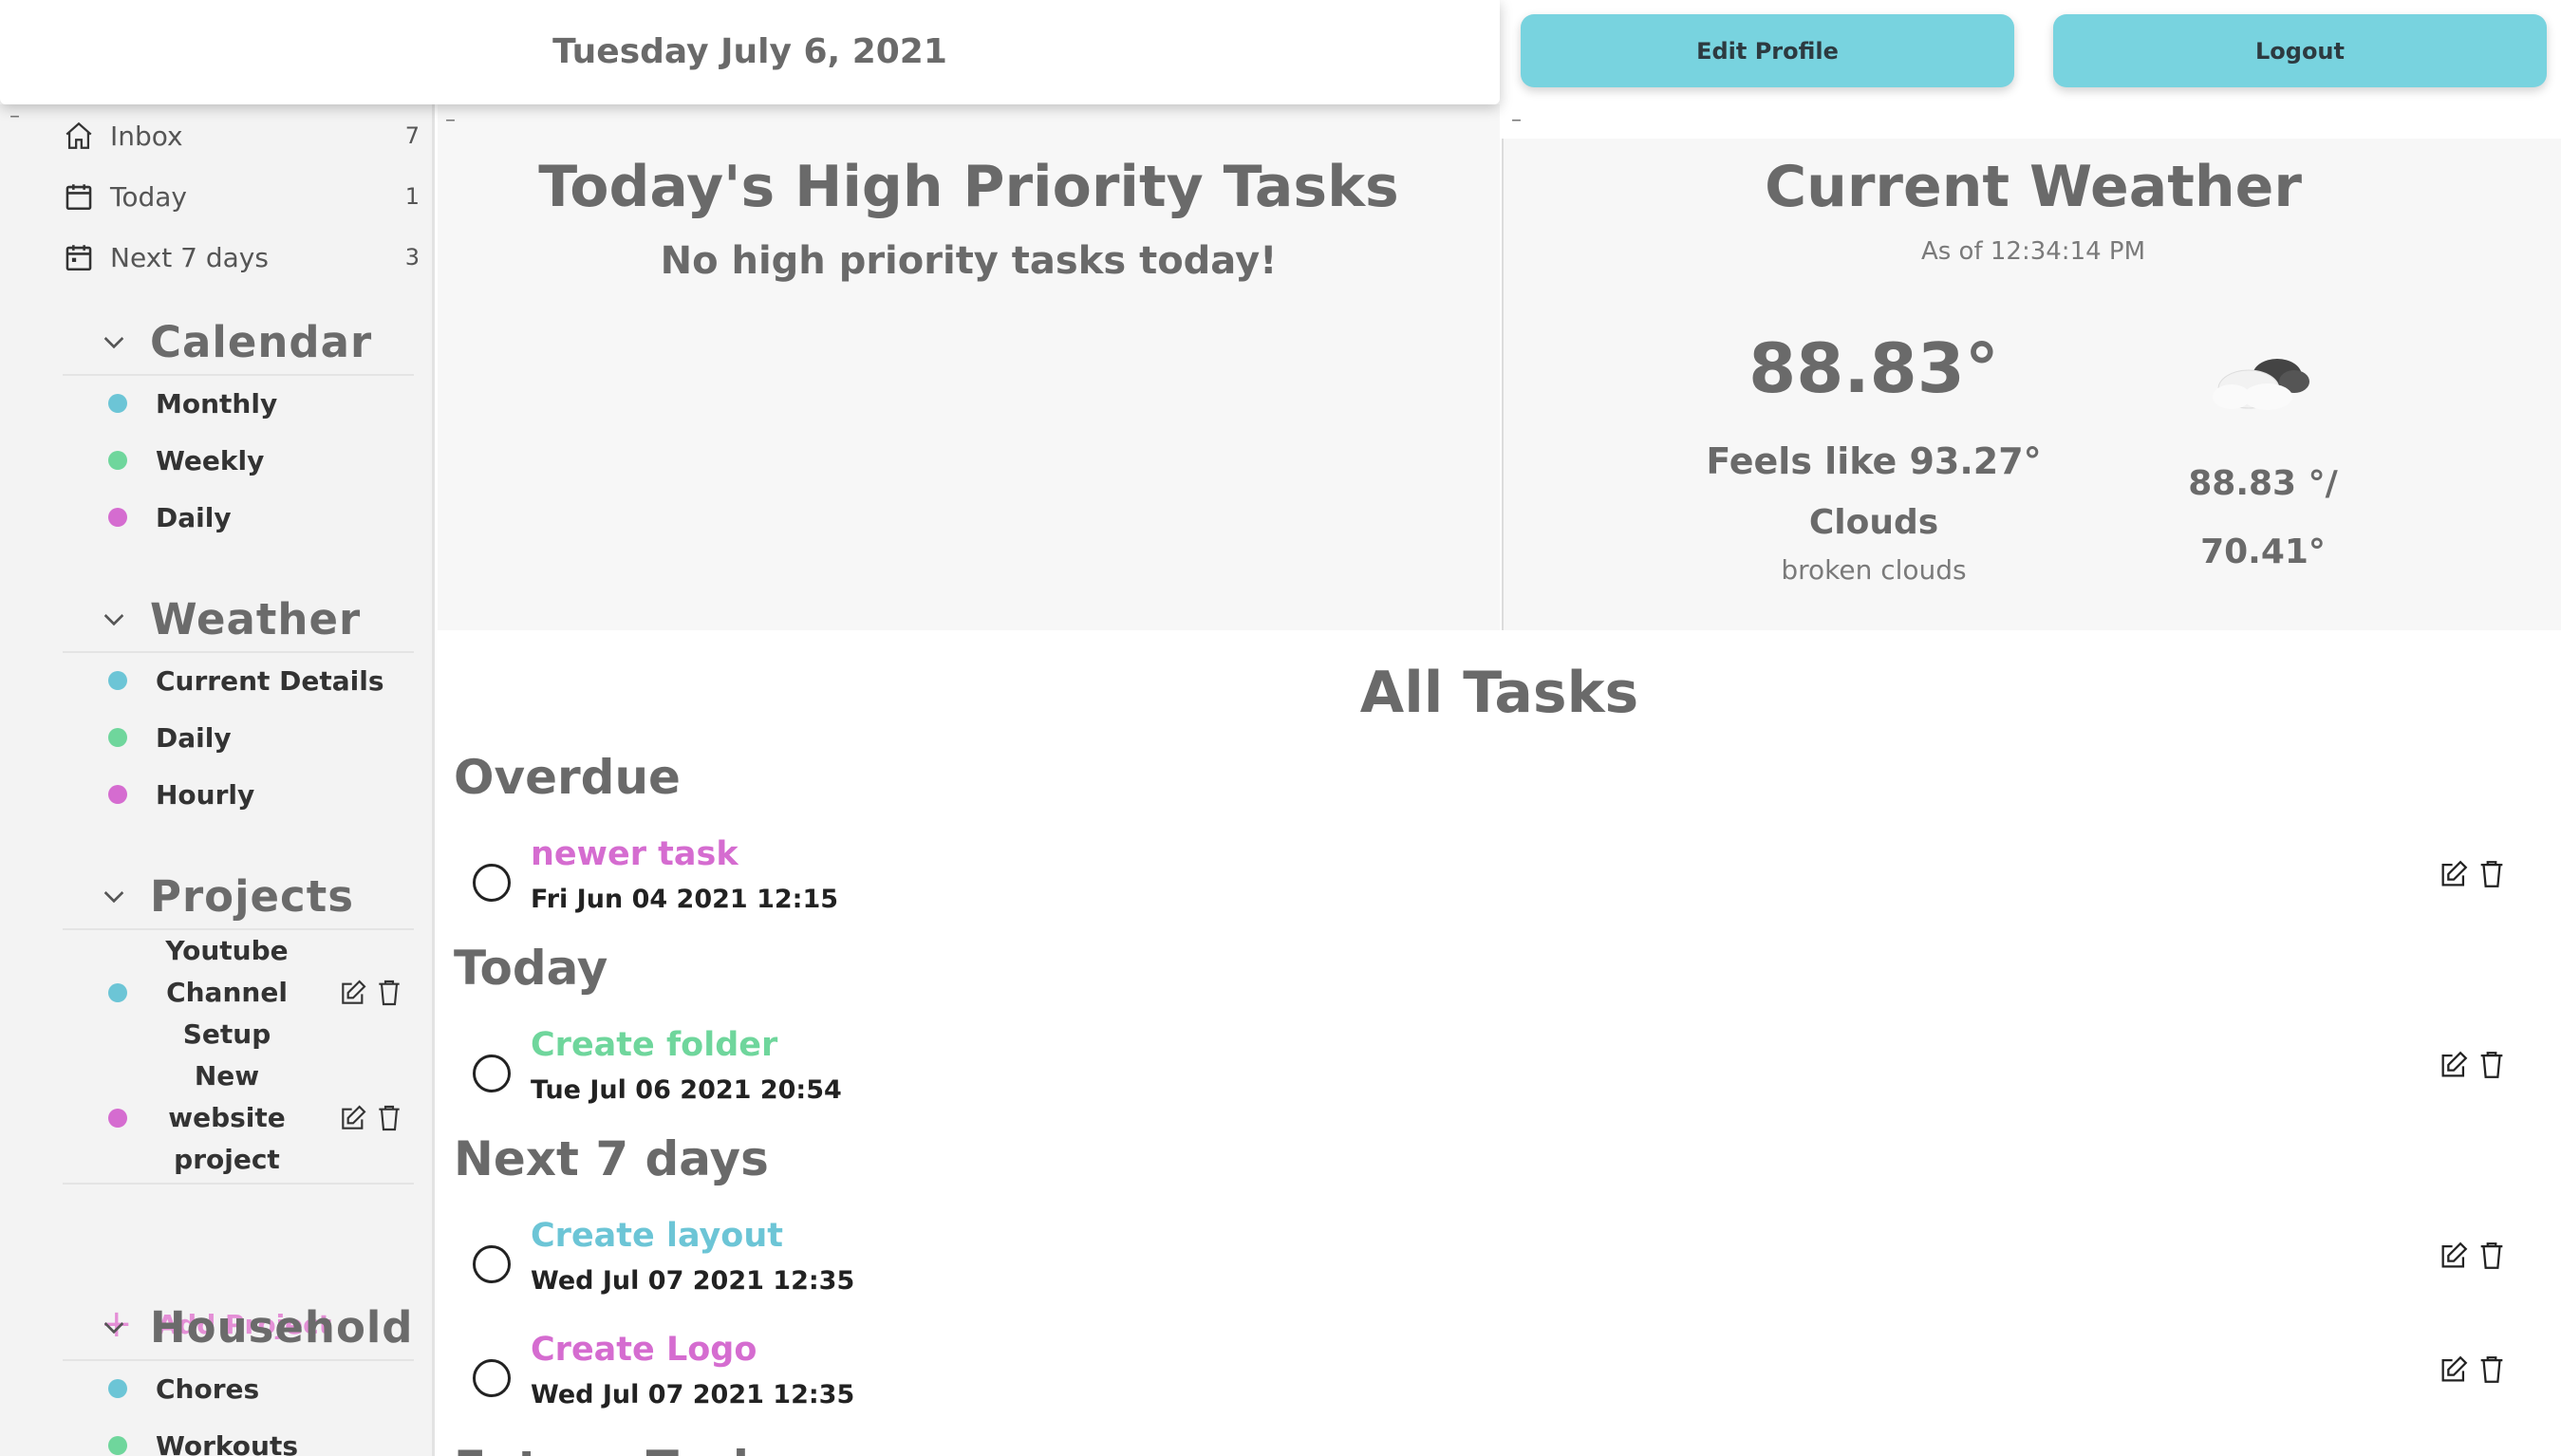  I want to click on edit-profile-button: Edit Profile, so click(1767, 51).